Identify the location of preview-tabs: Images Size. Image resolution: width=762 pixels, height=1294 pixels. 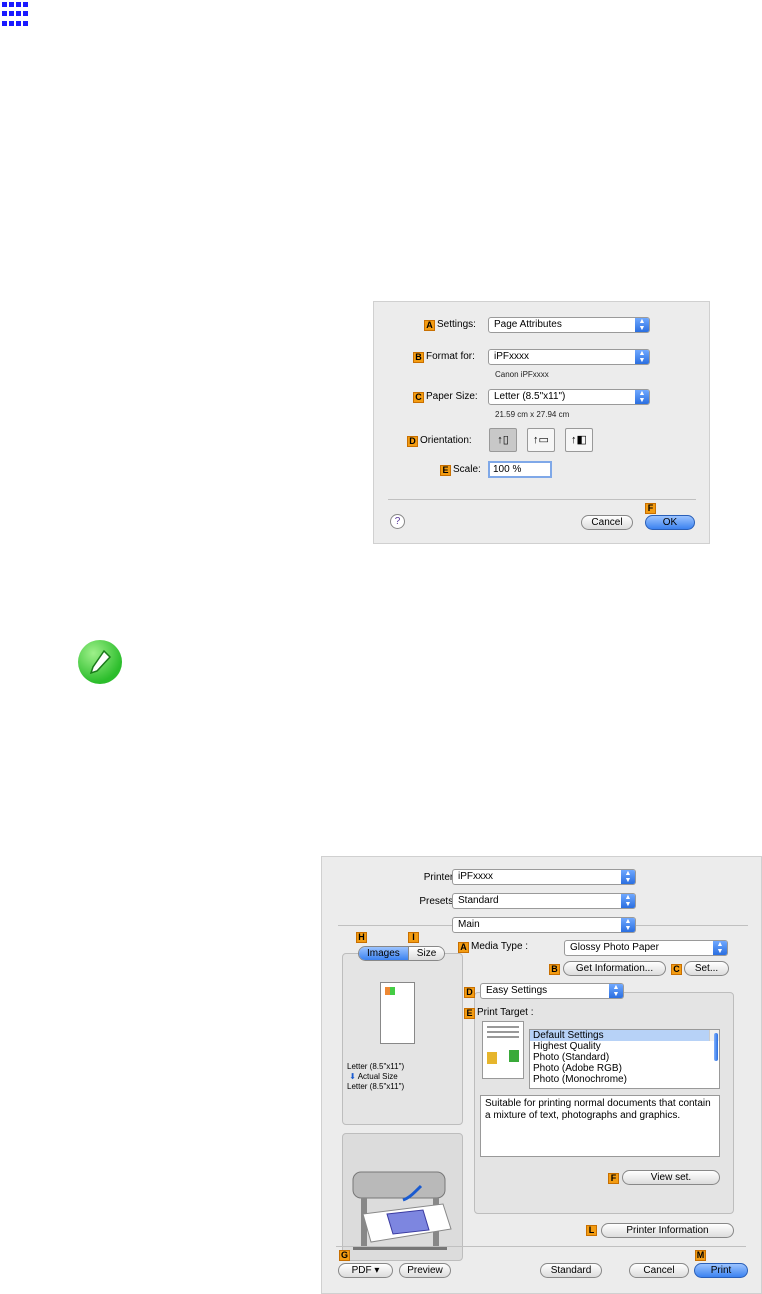
(402, 953).